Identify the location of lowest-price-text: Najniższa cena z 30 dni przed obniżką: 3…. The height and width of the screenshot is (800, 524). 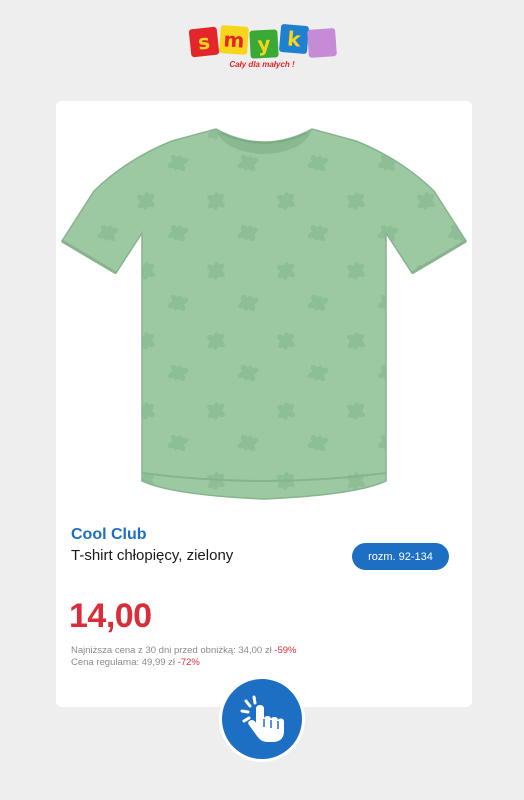
(171, 650).